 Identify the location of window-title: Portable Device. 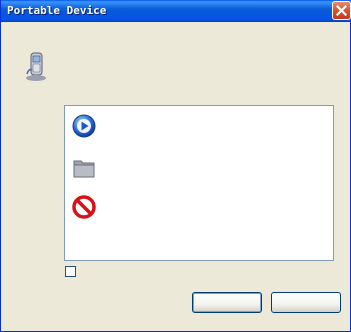
(57, 10).